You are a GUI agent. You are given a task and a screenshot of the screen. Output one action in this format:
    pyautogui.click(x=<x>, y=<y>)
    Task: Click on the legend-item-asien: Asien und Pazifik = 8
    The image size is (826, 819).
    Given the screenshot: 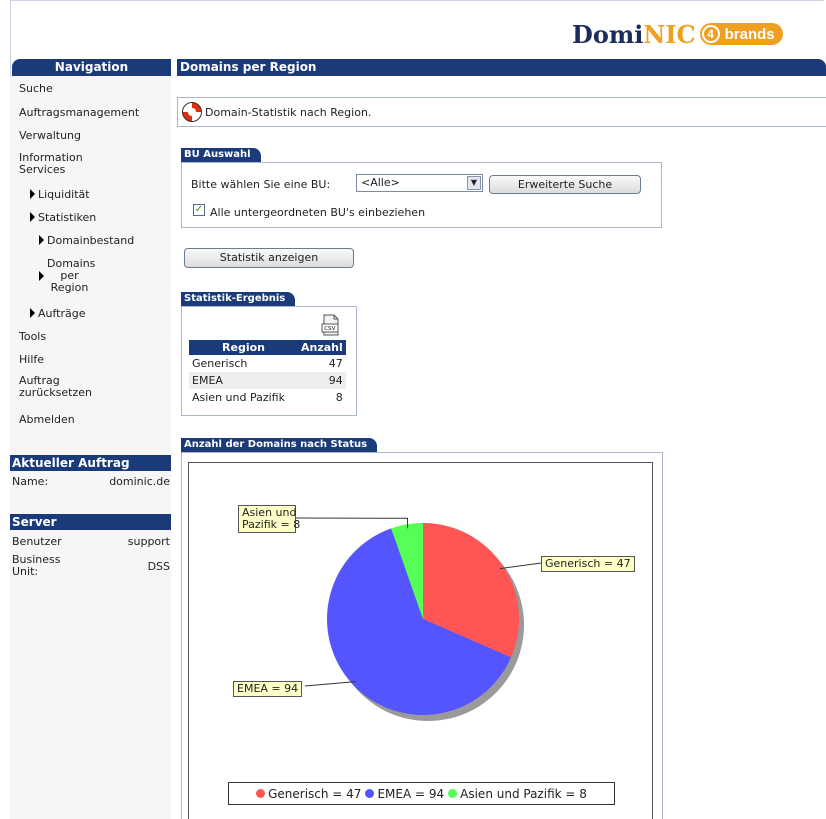 What is the action you would take?
    pyautogui.click(x=517, y=794)
    